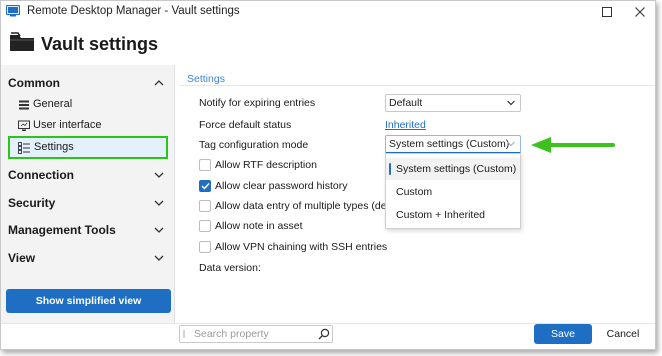 The height and width of the screenshot is (356, 662). What do you see at coordinates (405, 125) in the screenshot?
I see `force-default-status-link: Inherited` at bounding box center [405, 125].